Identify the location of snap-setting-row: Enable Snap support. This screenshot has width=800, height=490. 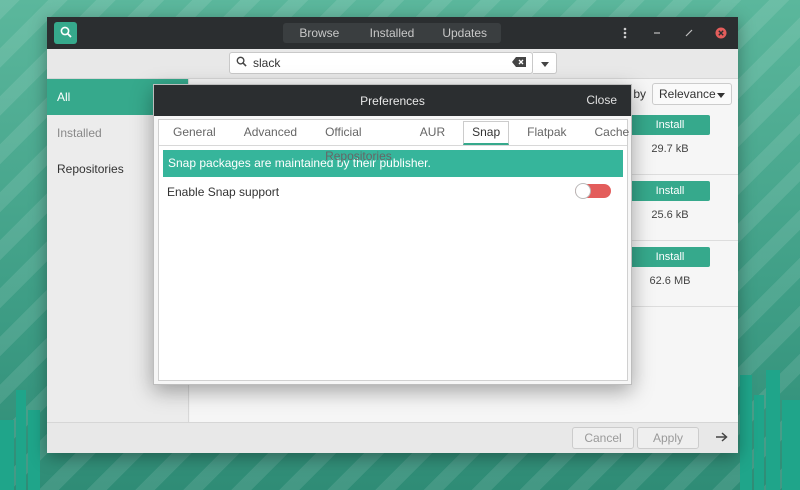
(393, 193).